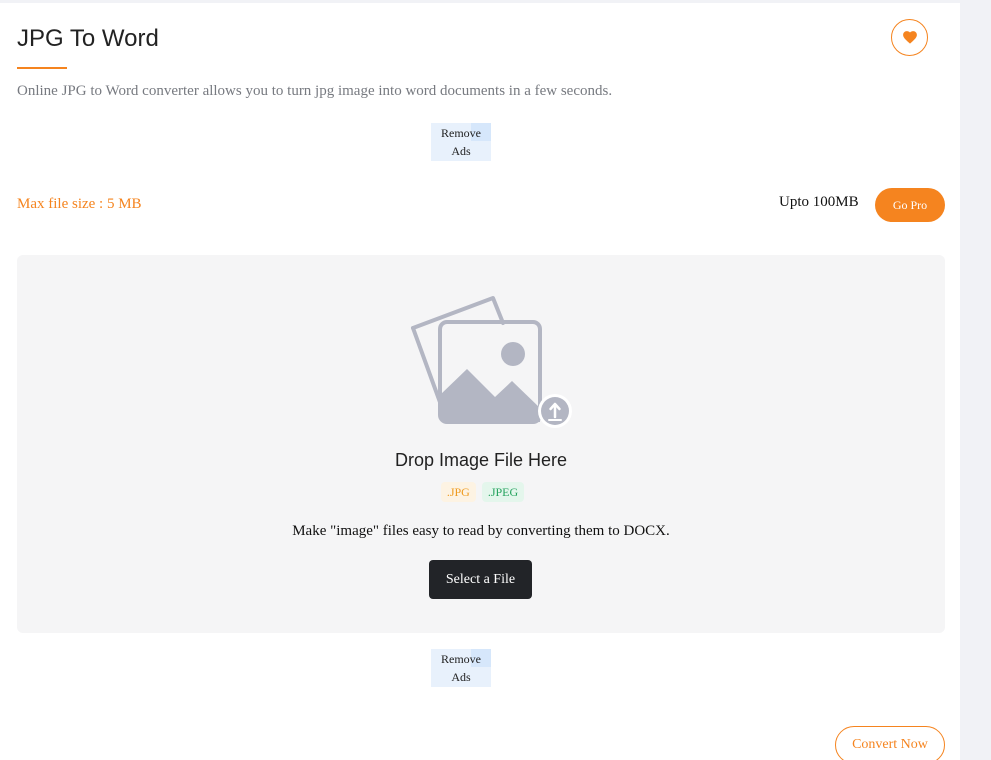 This screenshot has width=991, height=760. I want to click on page-title: JPG To Word, so click(88, 38).